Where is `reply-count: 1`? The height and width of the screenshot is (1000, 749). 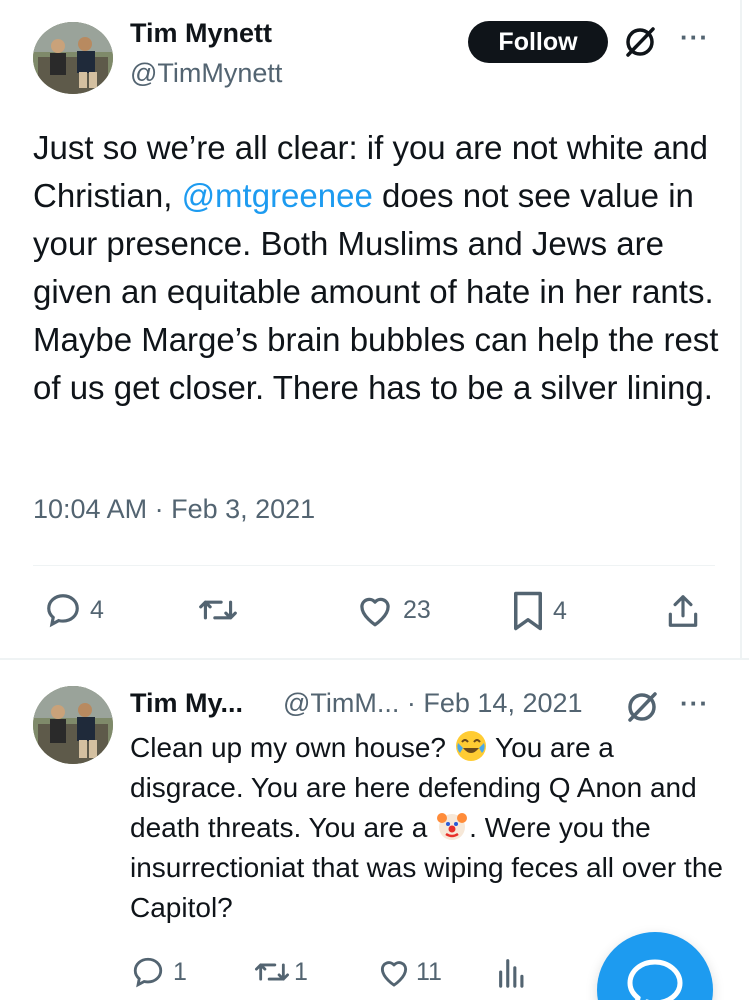 reply-count: 1 is located at coordinates (180, 971).